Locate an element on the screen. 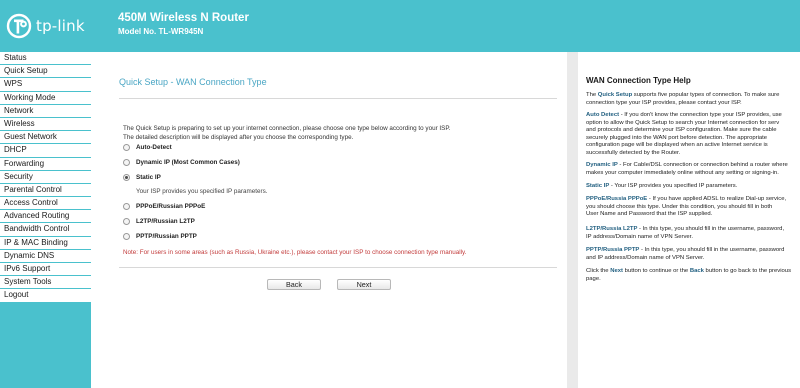 The height and width of the screenshot is (388, 800). option-dynamic-ip: Dynamic IP (Most Common Cases) is located at coordinates (181, 162).